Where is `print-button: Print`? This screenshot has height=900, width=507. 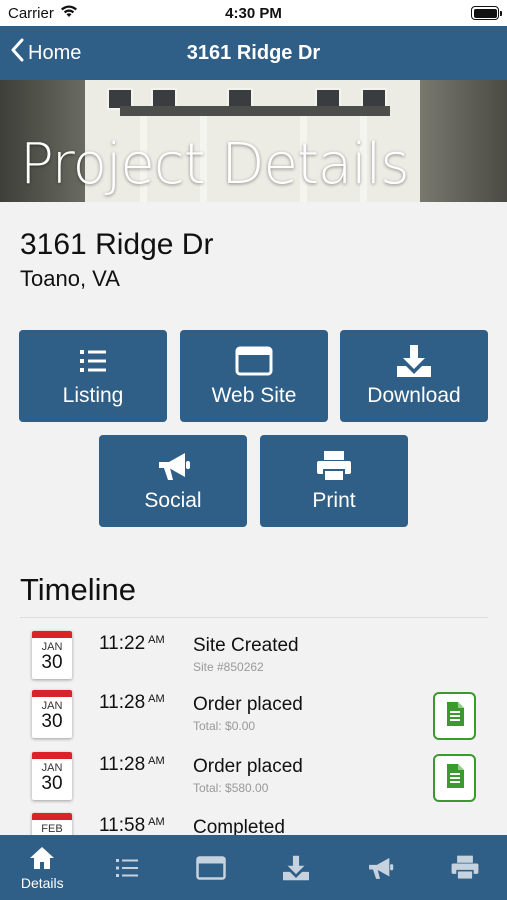
print-button: Print is located at coordinates (334, 481).